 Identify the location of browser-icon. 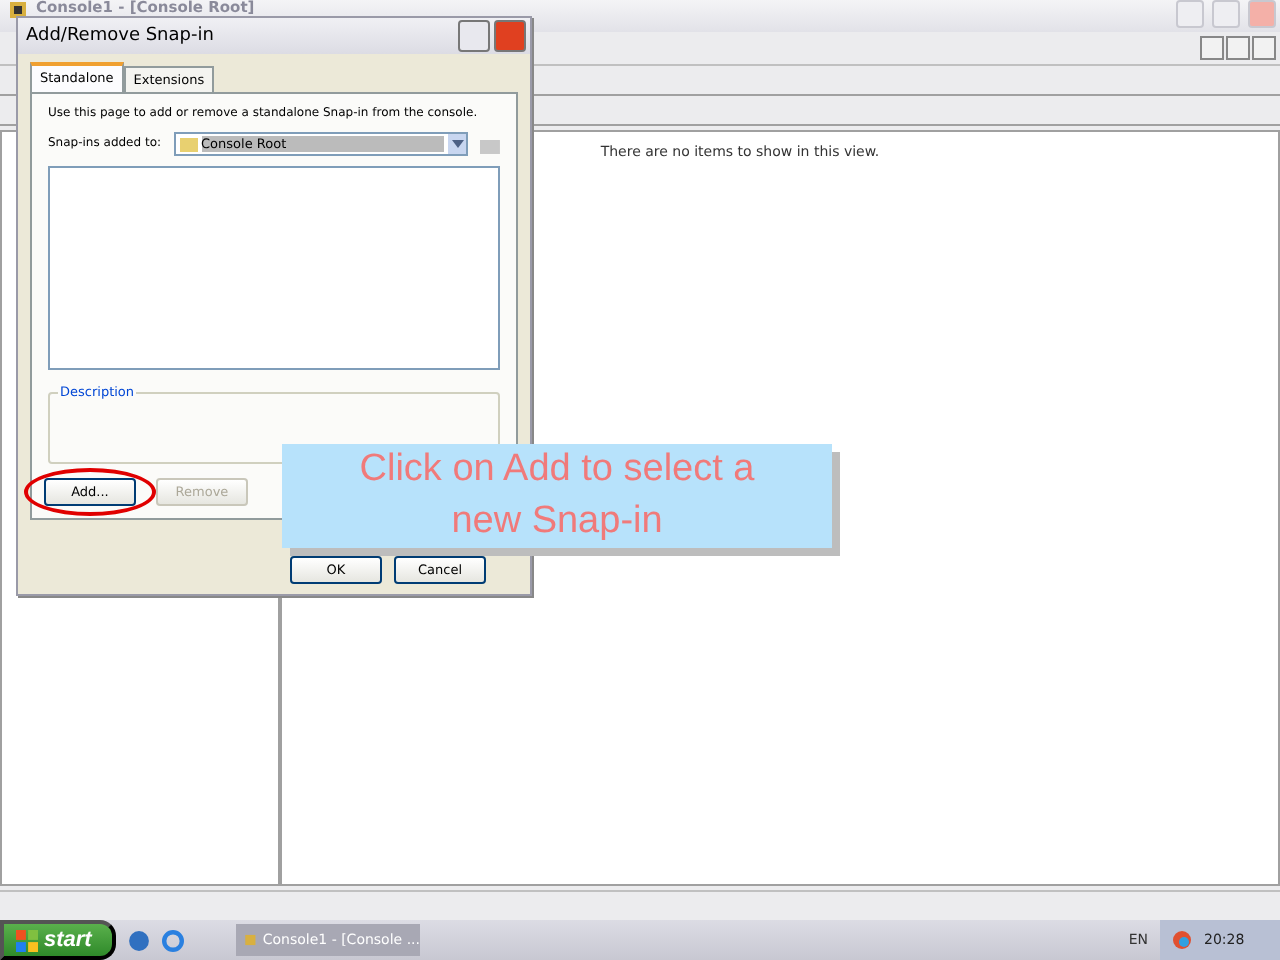
(173, 940).